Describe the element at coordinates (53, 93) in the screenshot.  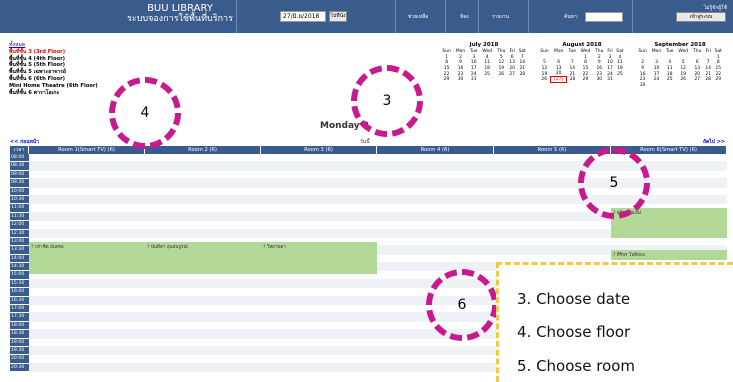
I see `floor-item: พื้นที่ชั้น 6 คาราโอเกะ` at that location.